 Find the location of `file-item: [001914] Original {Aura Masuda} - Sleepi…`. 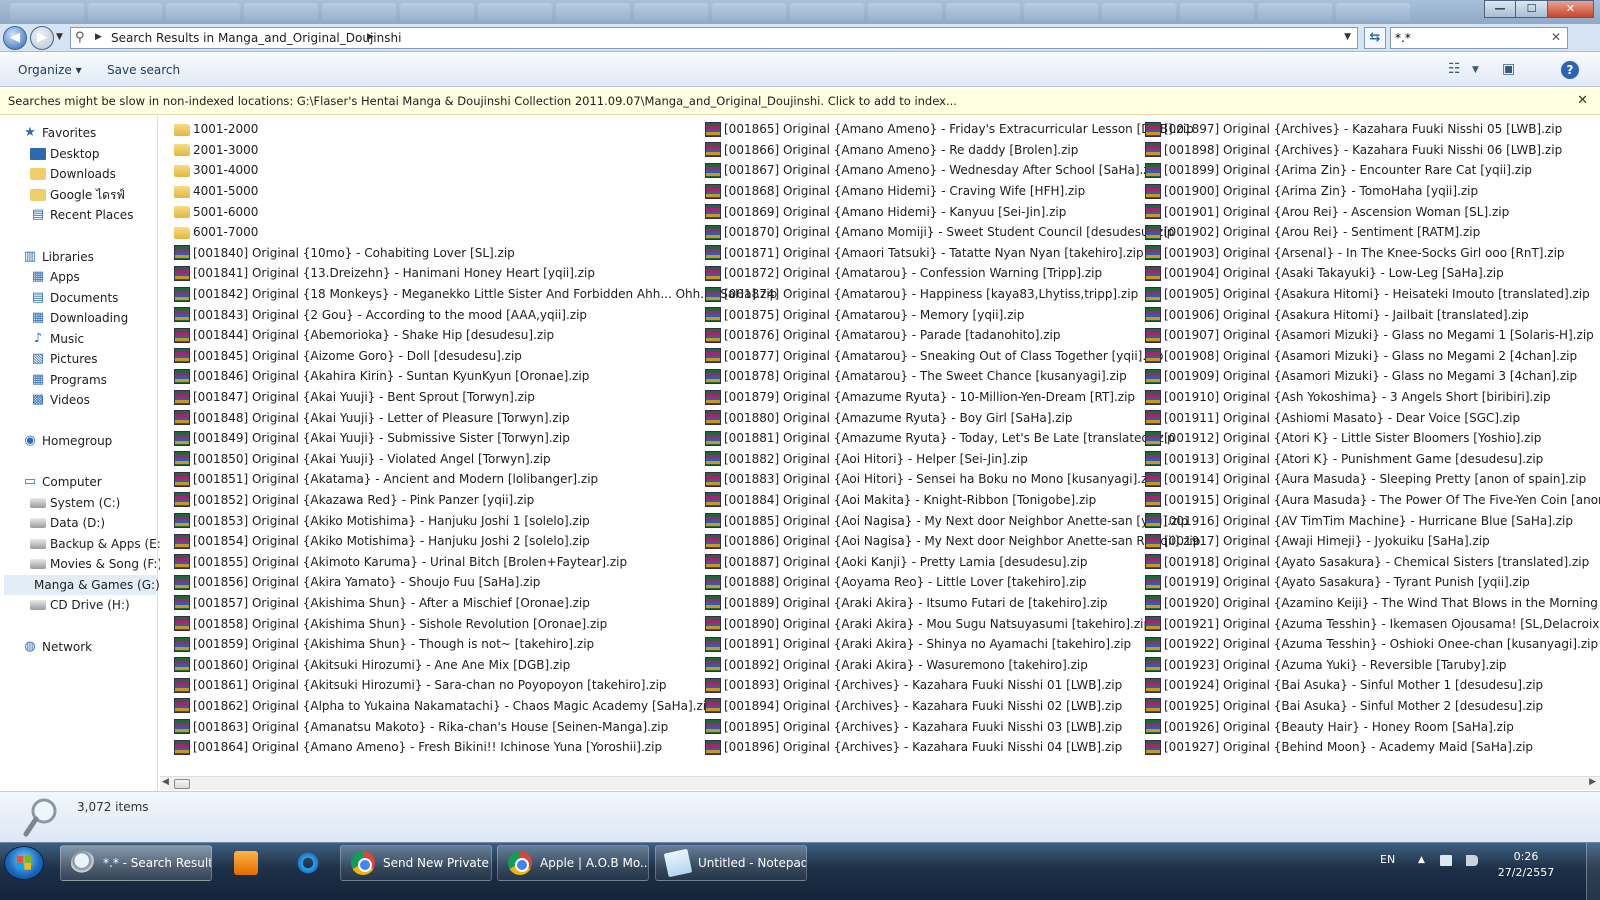

file-item: [001914] Original {Aura Masuda} - Sleepi… is located at coordinates (1372, 479).